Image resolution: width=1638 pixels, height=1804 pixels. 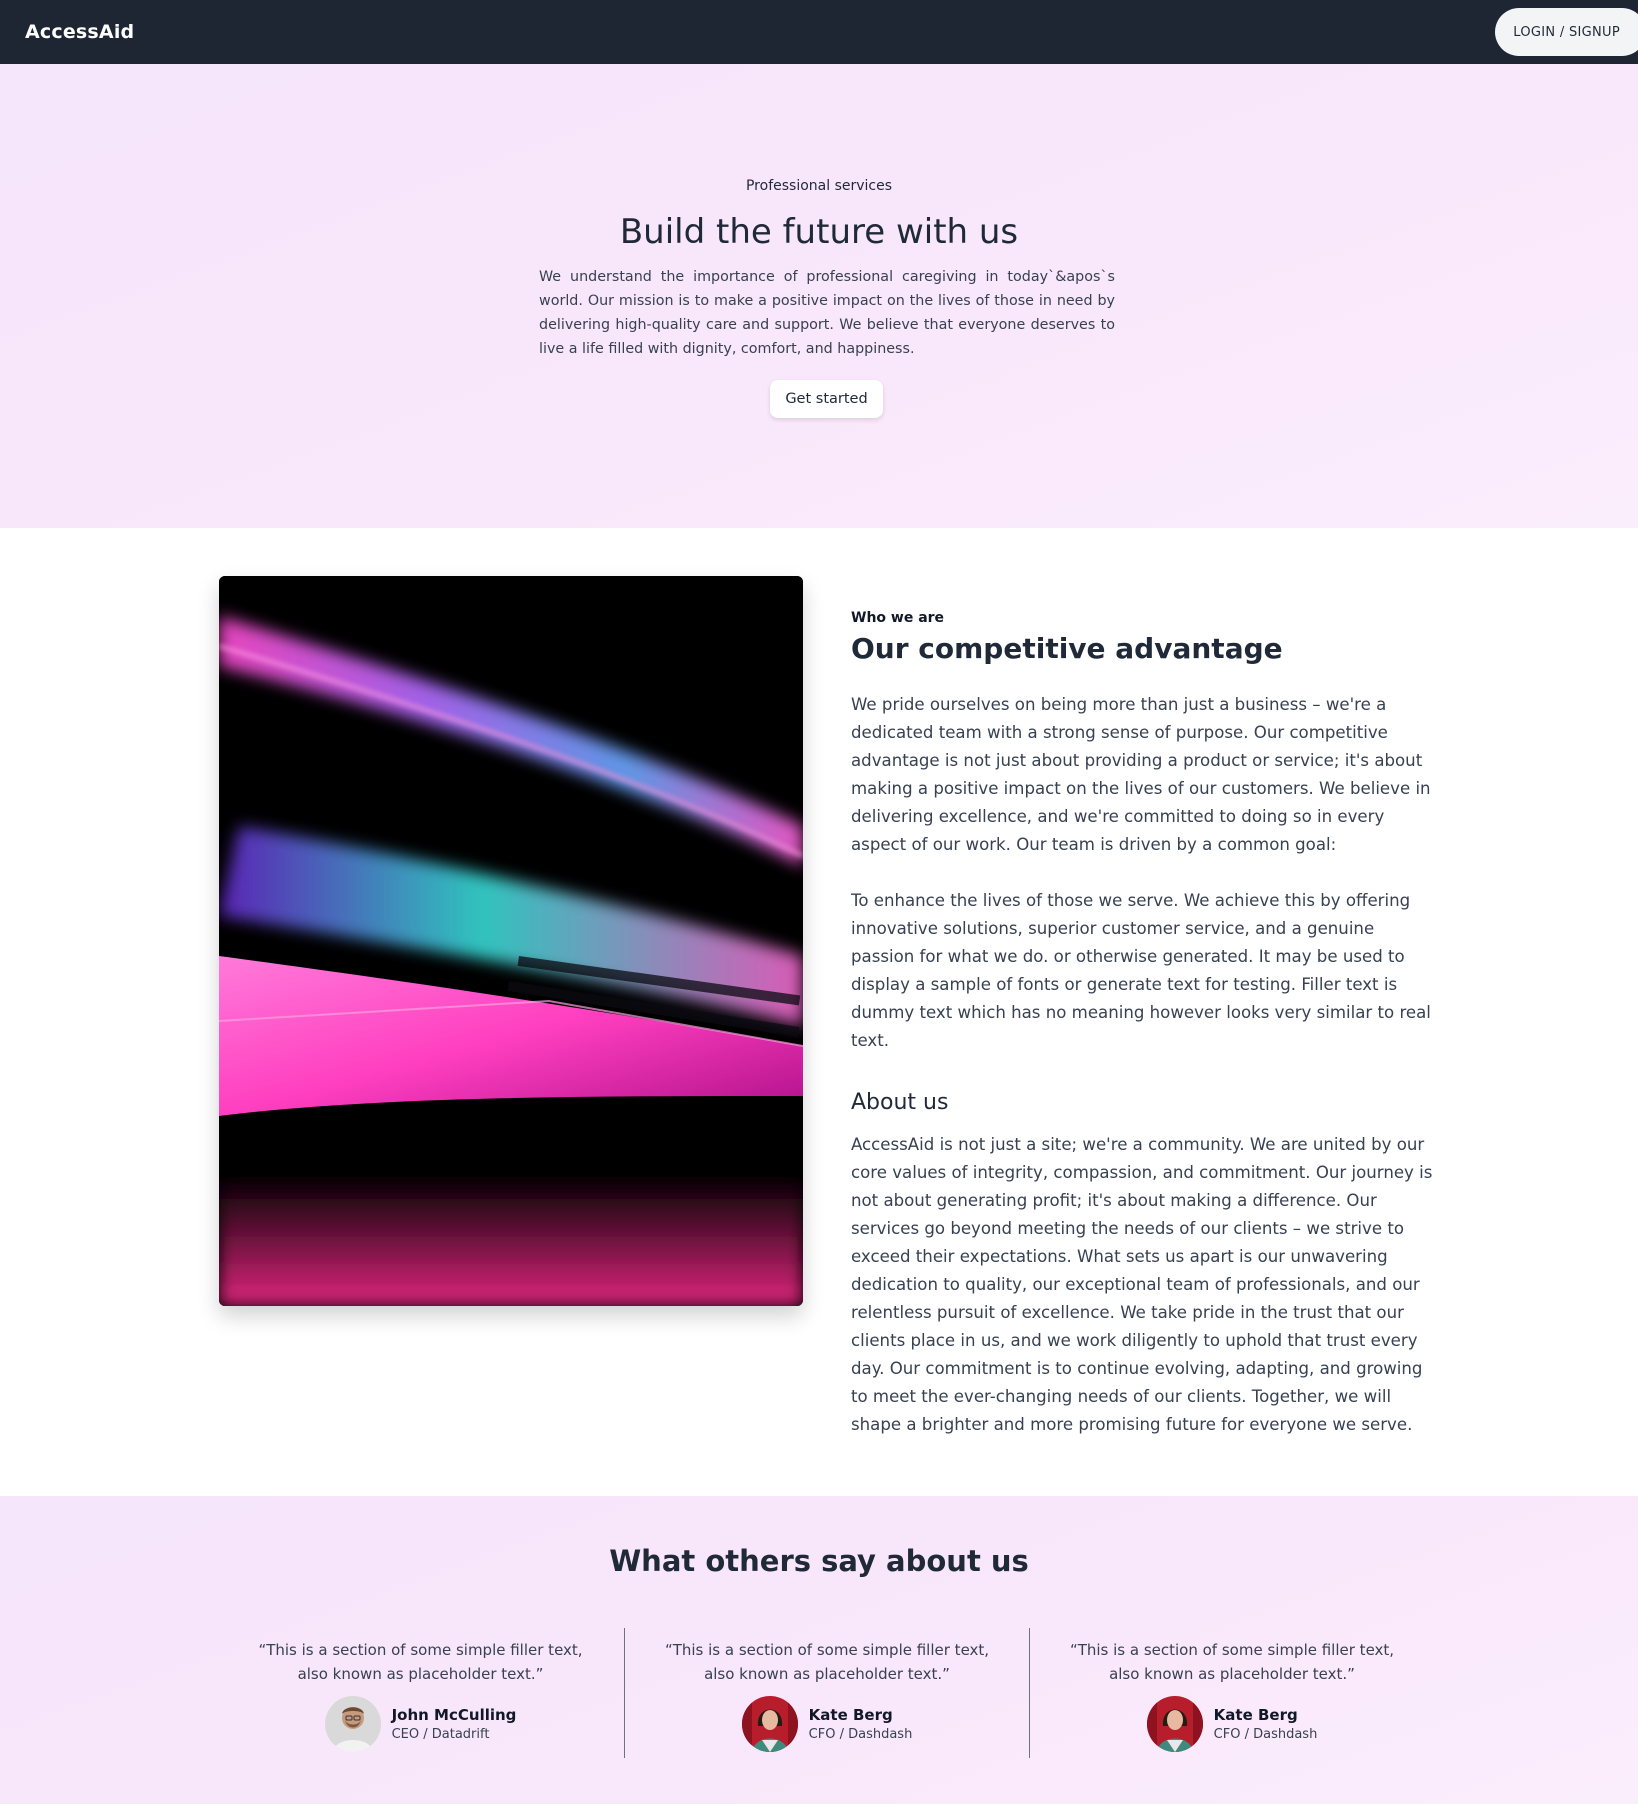 I want to click on login-signup-button: LOGIN / SIGNUP, so click(x=1566, y=32).